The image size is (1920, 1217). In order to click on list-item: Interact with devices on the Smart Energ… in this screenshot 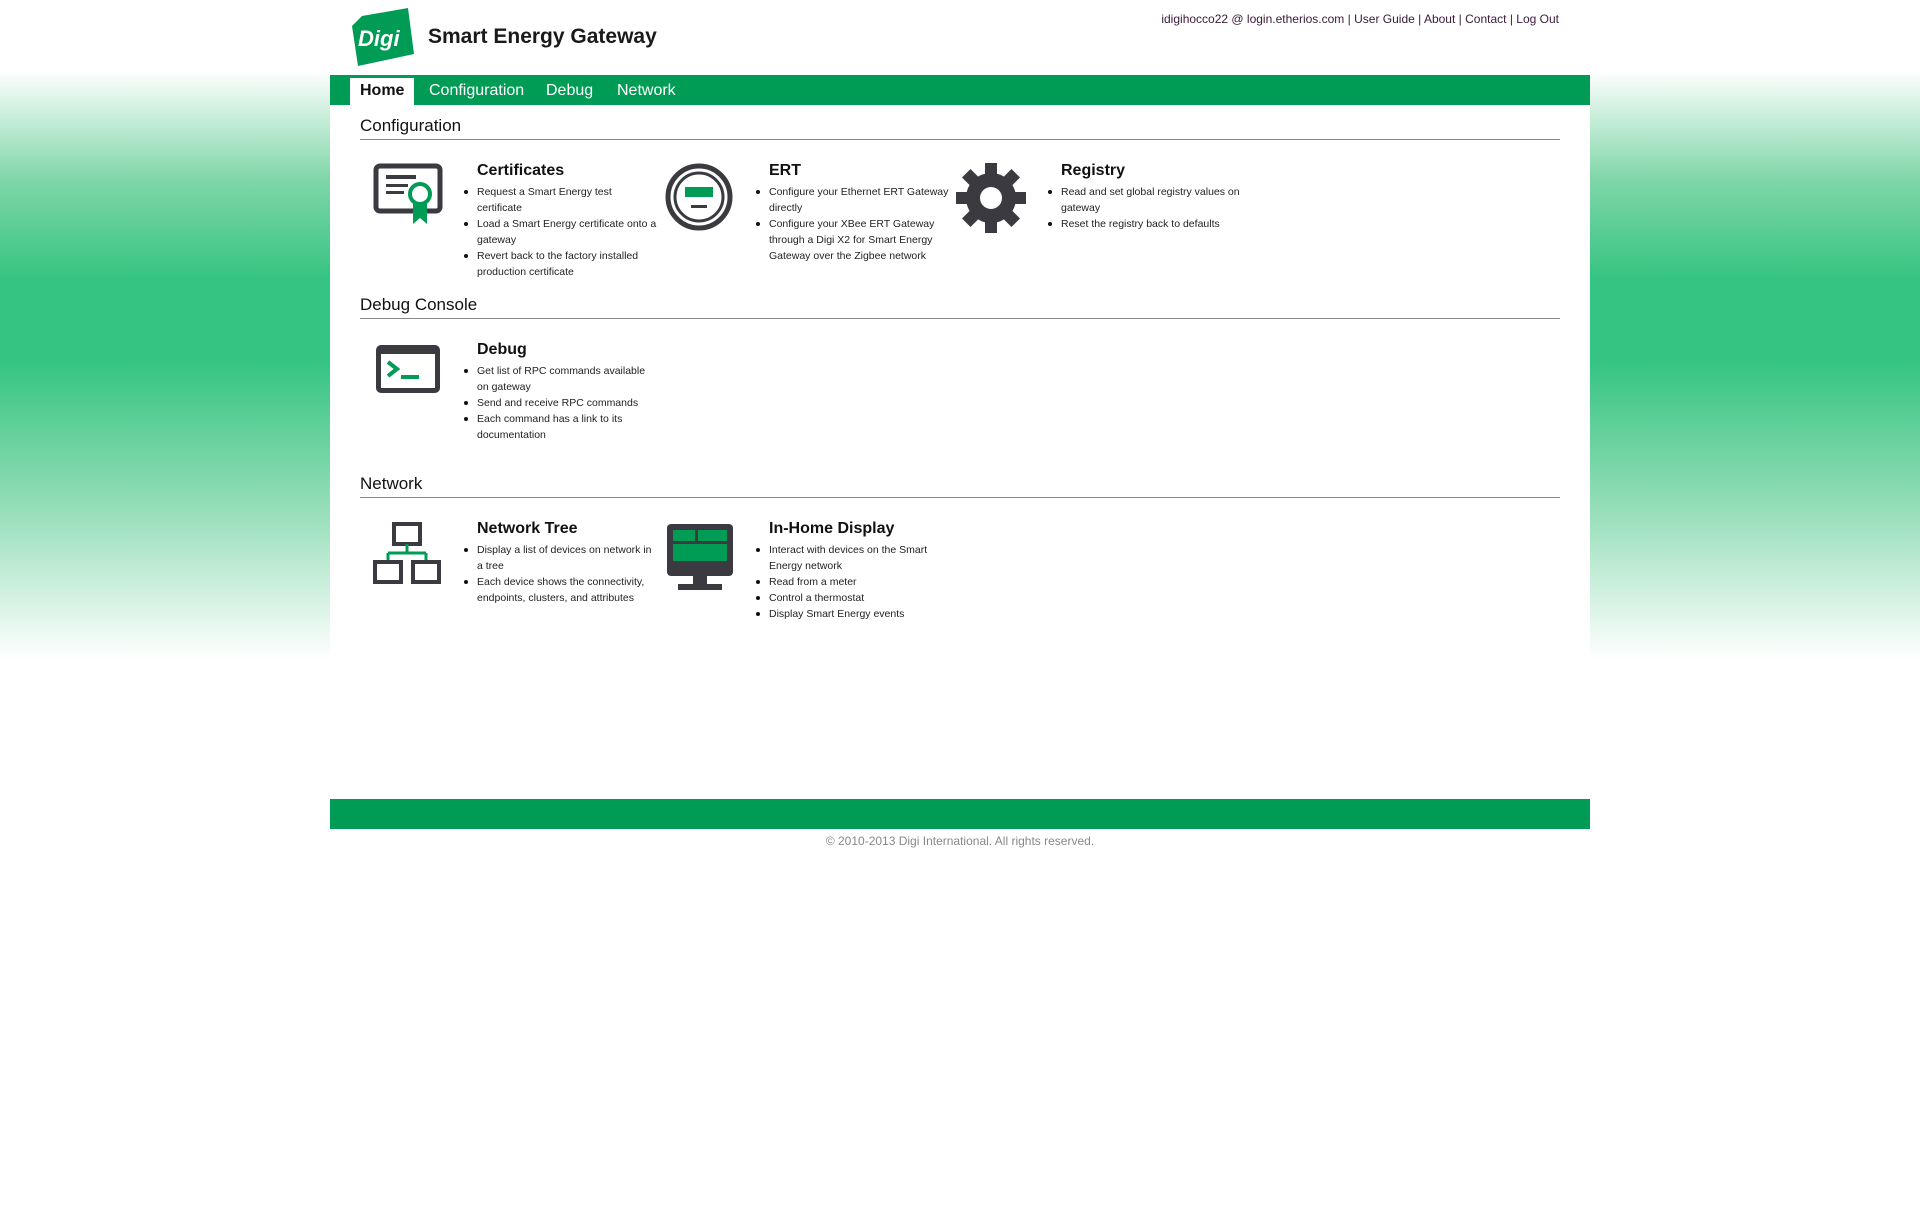, I will do `click(852, 558)`.